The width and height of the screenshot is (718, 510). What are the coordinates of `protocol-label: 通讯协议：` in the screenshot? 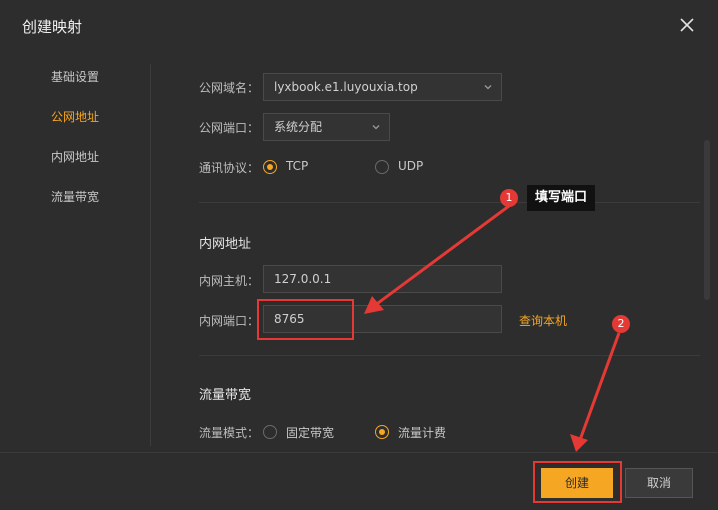 It's located at (229, 168).